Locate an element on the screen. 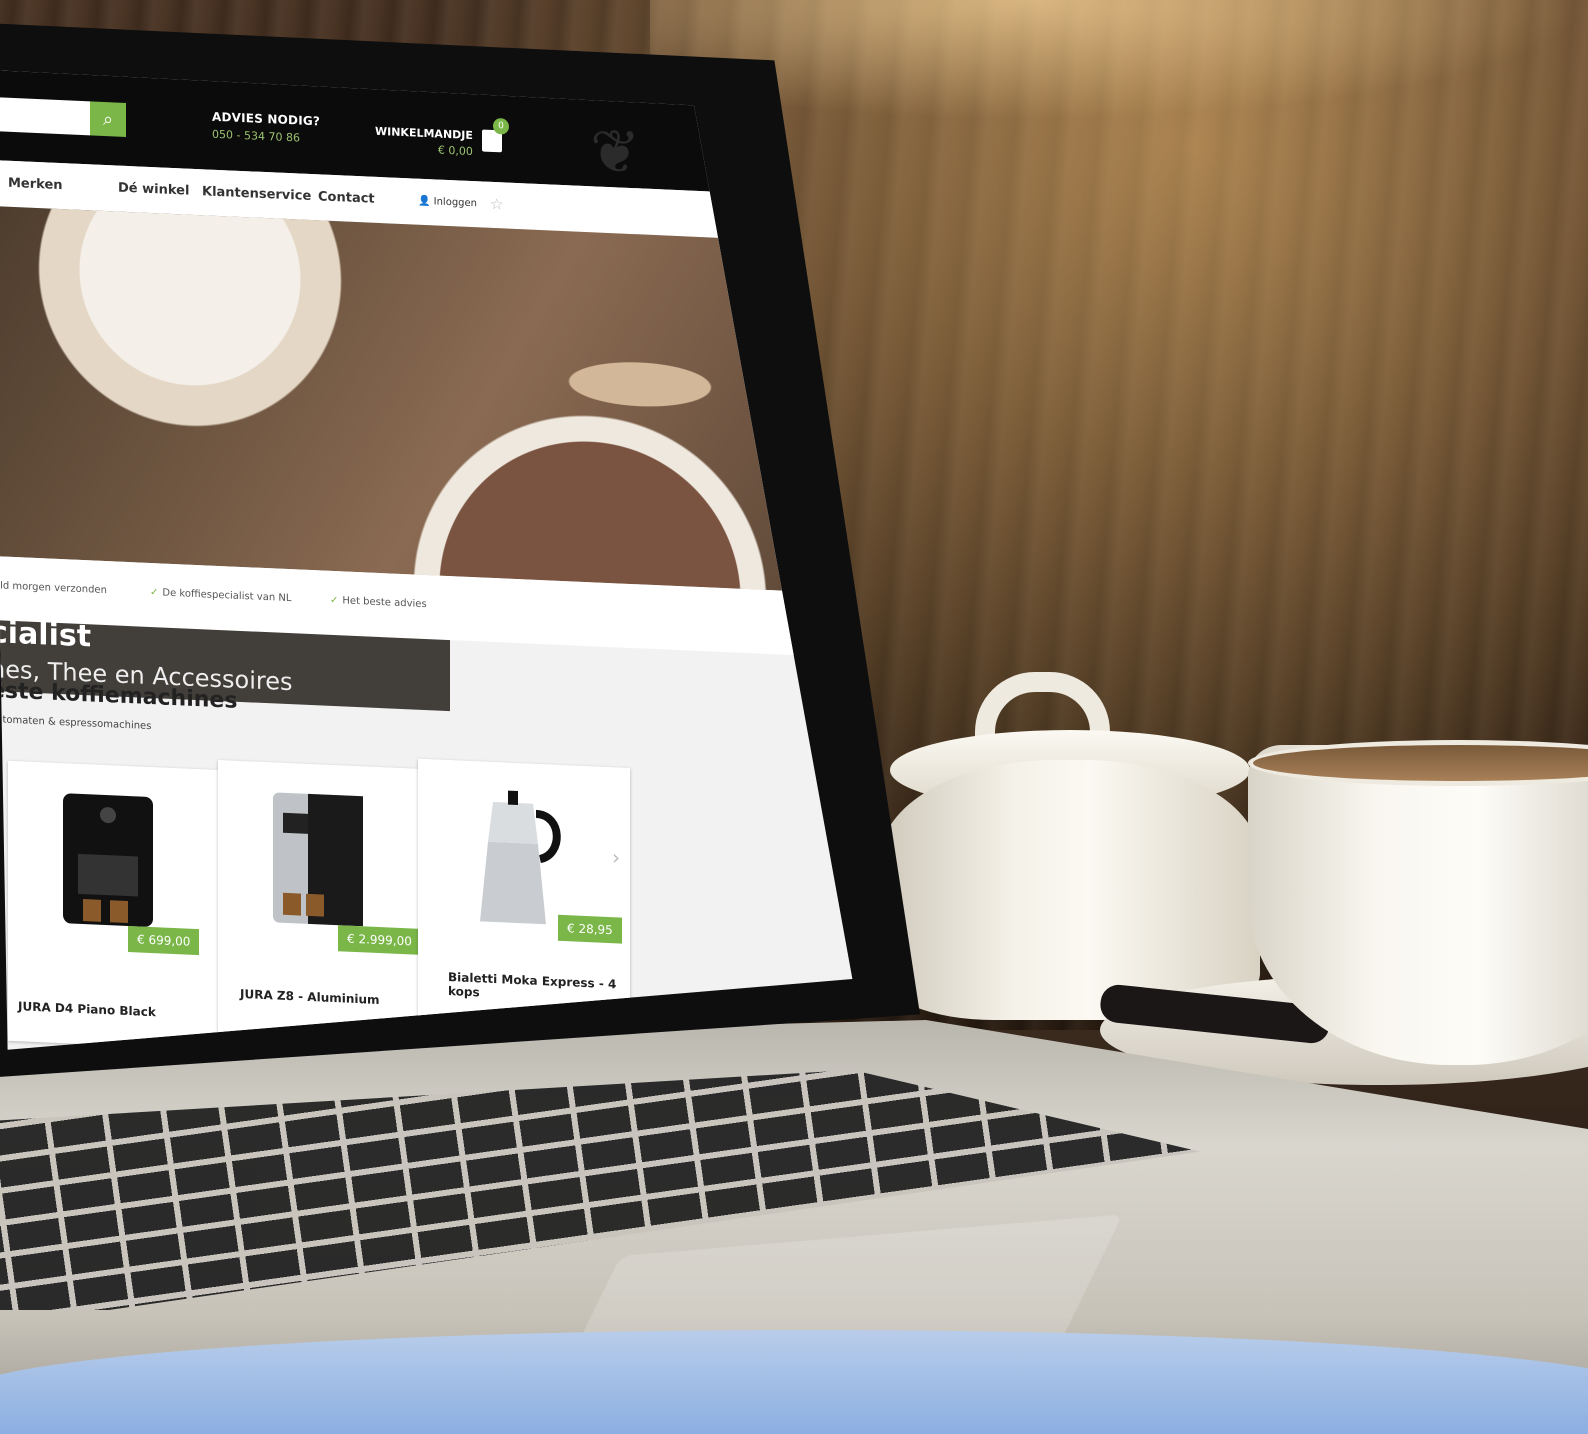 Image resolution: width=1588 pixels, height=1434 pixels. sugar-bowl is located at coordinates (1070, 890).